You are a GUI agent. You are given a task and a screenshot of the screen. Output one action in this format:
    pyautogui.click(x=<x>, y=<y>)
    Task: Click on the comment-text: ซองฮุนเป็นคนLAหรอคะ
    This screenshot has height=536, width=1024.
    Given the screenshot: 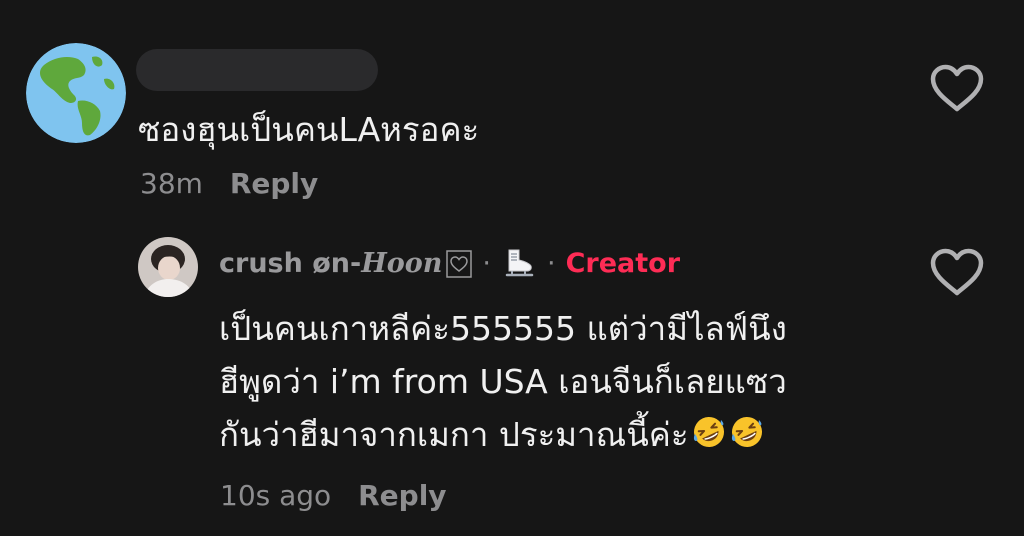 What is the action you would take?
    pyautogui.click(x=309, y=129)
    